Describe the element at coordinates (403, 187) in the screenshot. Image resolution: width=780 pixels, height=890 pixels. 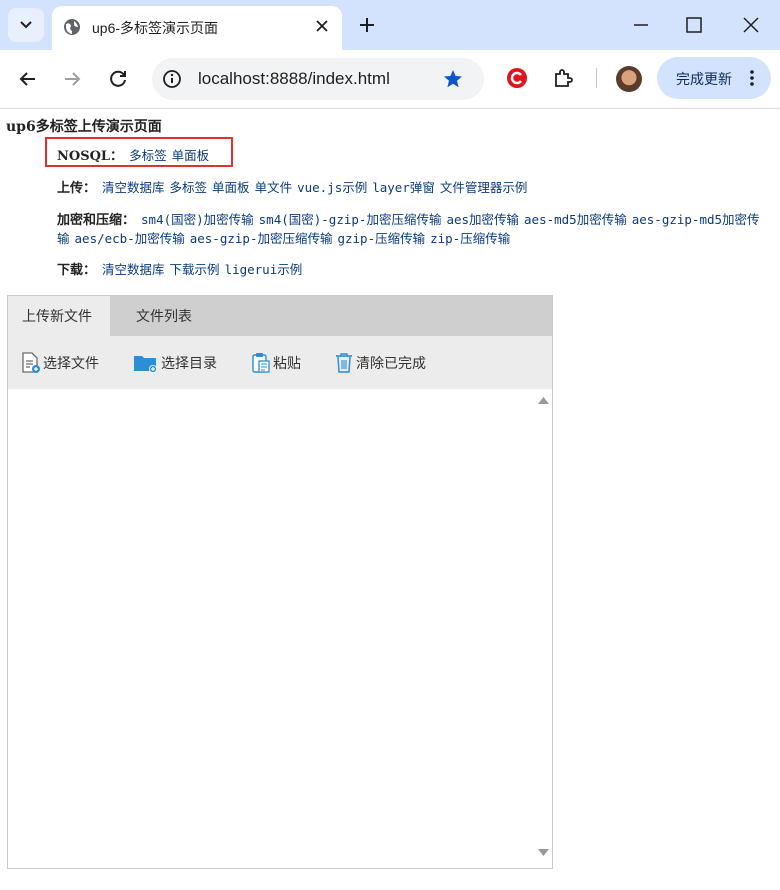
I see `upload-link-layer: layer弹窗` at that location.